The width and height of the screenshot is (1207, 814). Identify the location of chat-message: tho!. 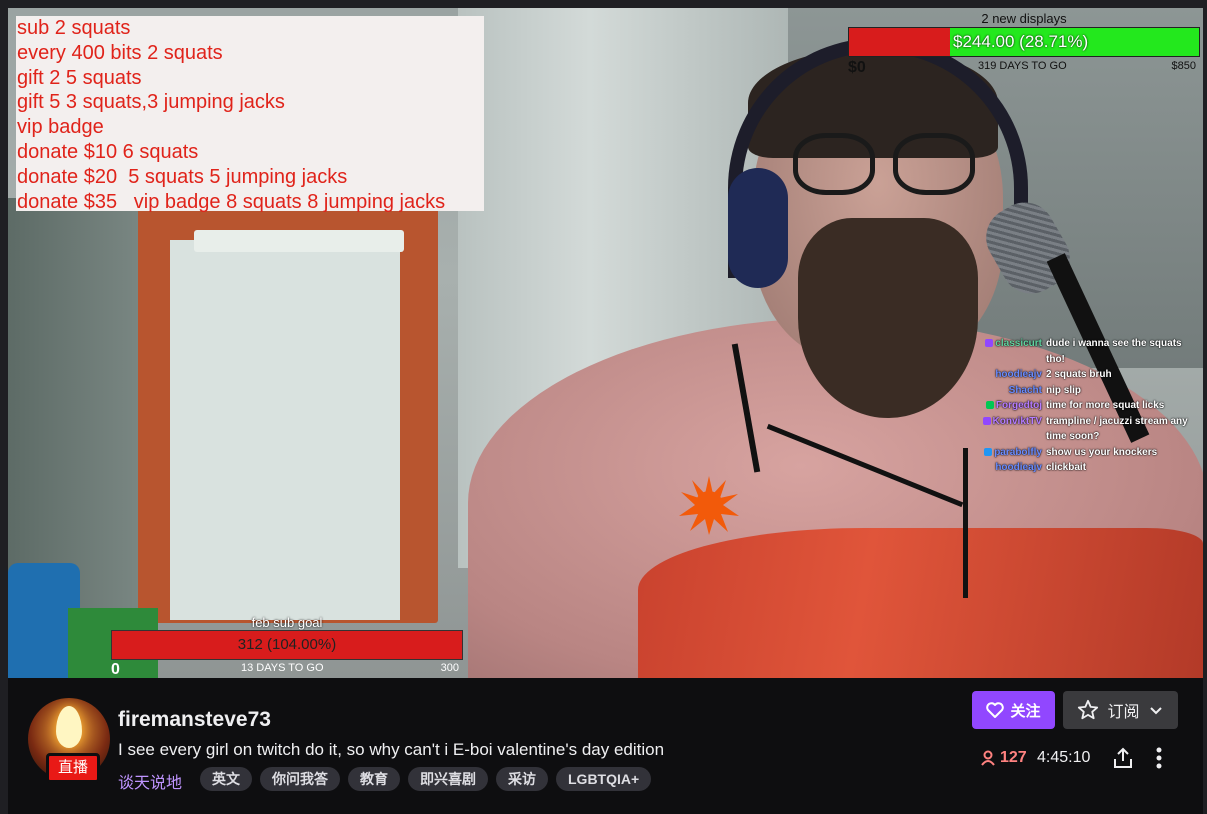
(1075, 360).